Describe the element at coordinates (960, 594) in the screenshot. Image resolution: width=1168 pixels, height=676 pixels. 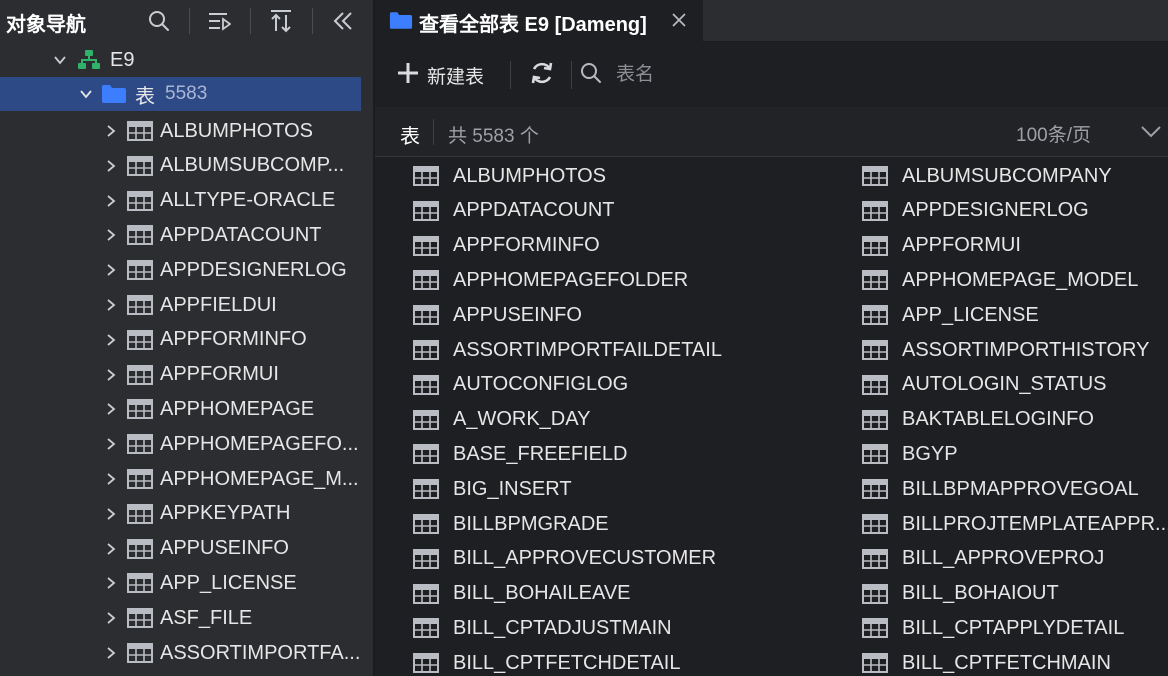
I see `table-grid-item: BILL_BOHAIOUT` at that location.